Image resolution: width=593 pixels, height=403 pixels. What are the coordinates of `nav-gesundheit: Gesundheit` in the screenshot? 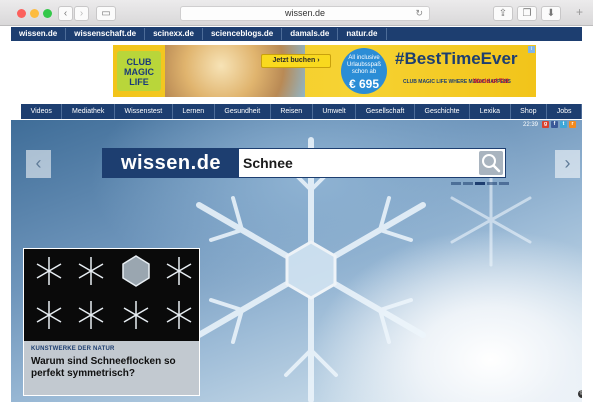 It's located at (243, 111).